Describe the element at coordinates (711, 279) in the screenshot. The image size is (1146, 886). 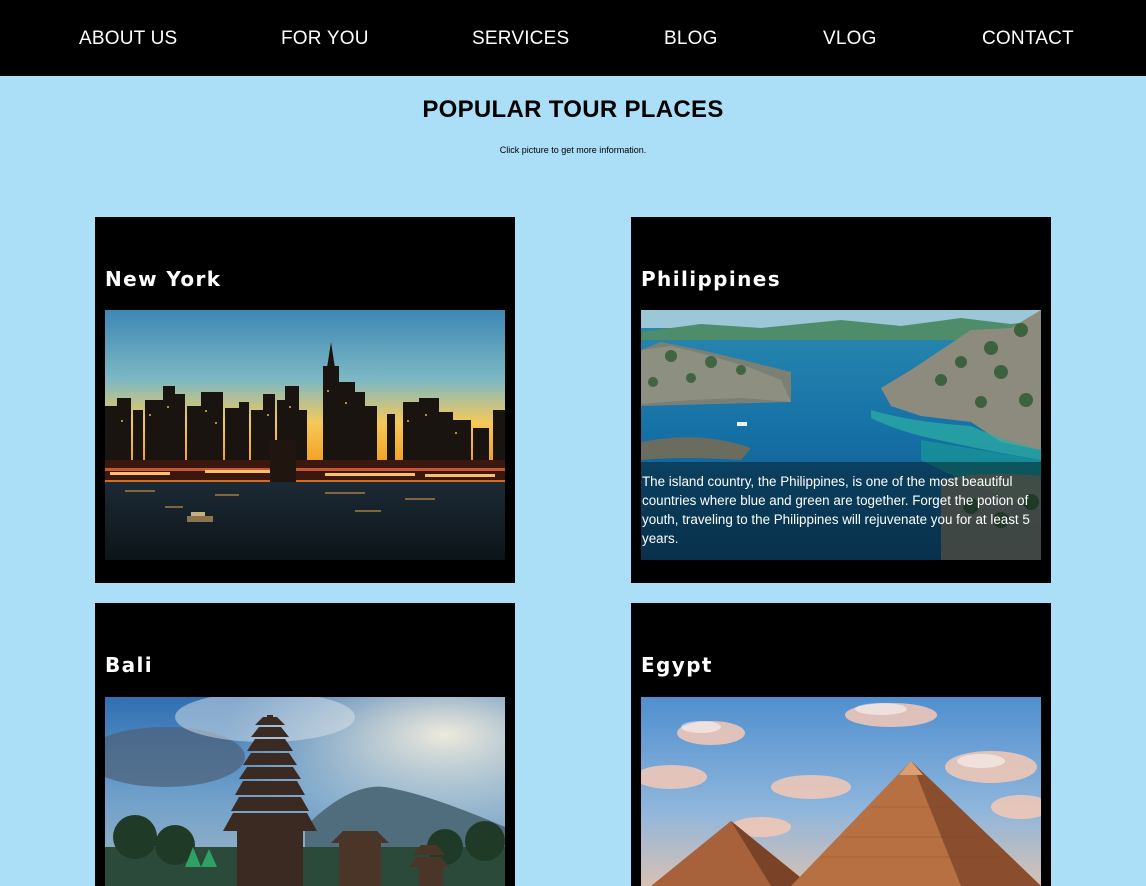
I see `card-title: Philippines` at that location.